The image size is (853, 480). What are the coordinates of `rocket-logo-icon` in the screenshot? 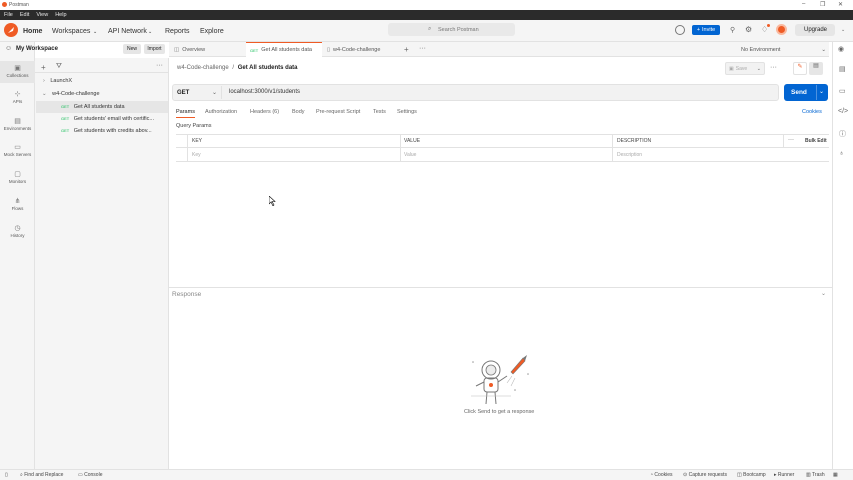 It's located at (11, 30).